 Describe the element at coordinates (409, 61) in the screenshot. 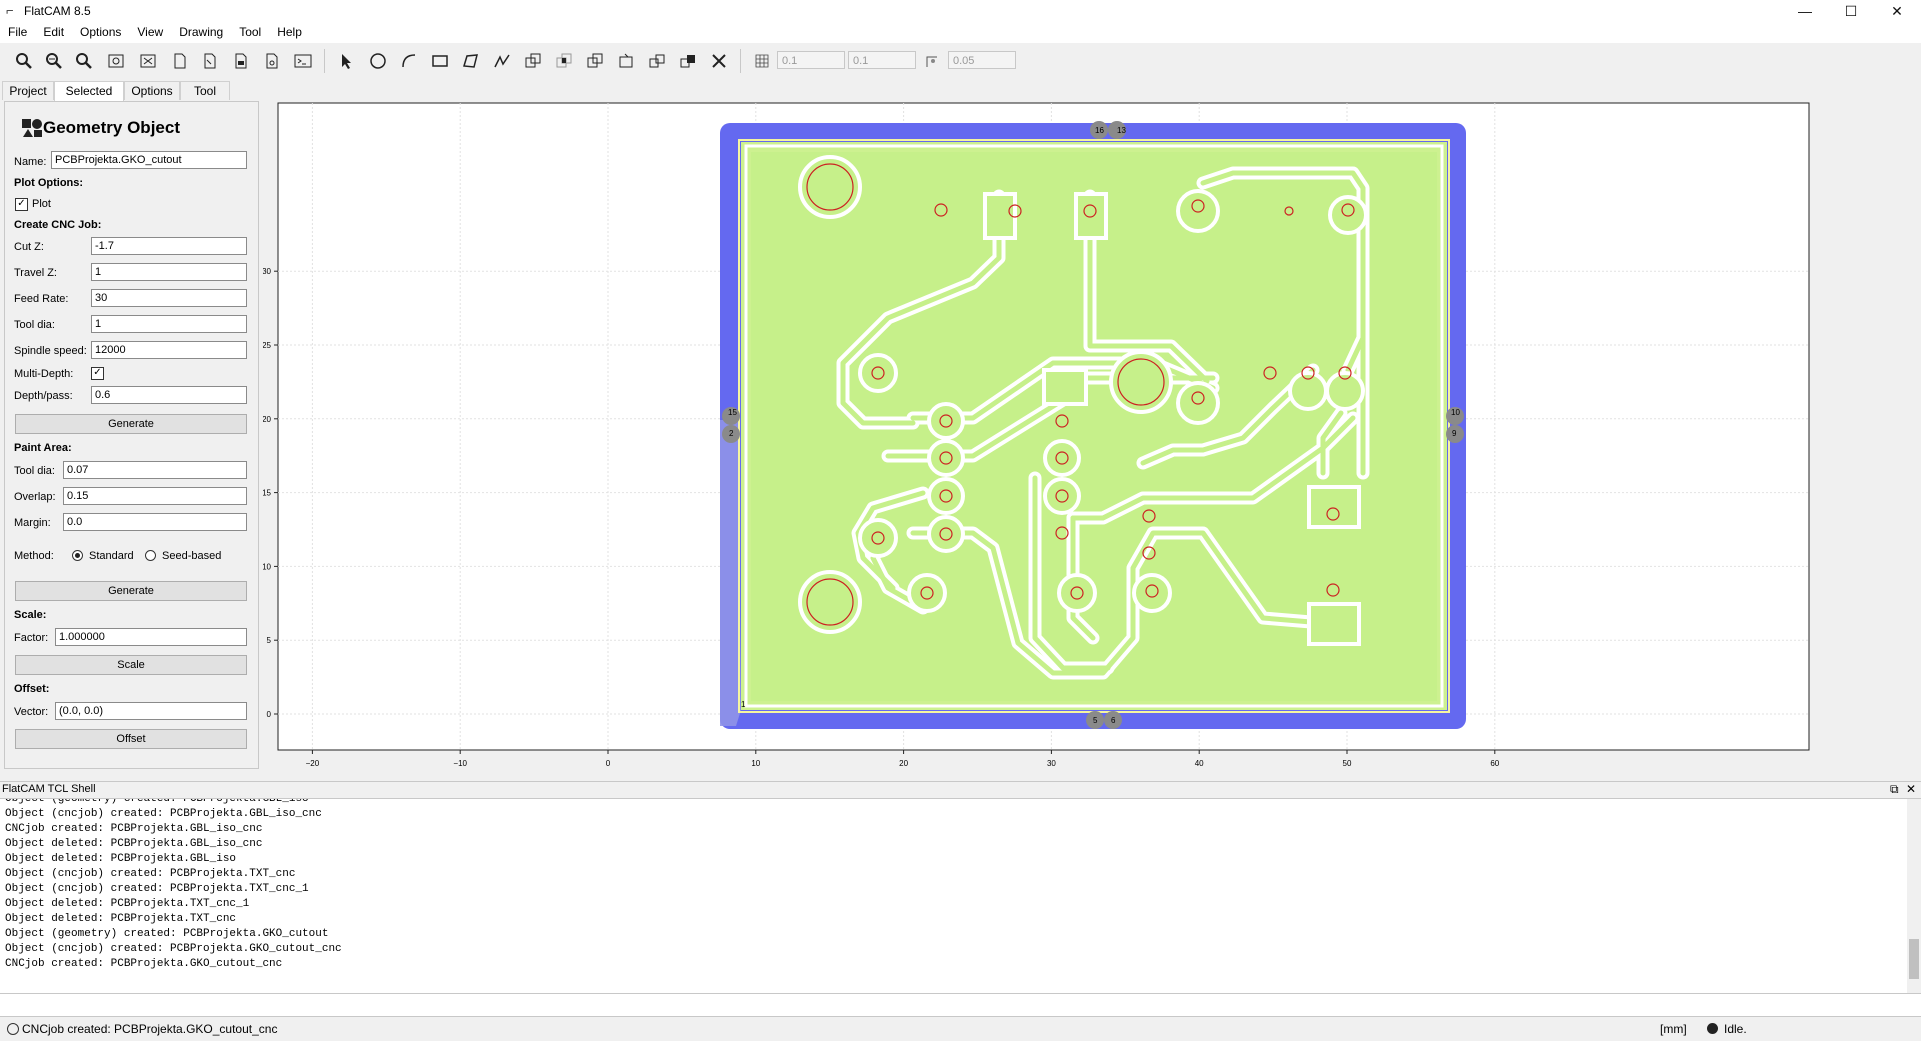

I see `arc-tool-icon` at that location.